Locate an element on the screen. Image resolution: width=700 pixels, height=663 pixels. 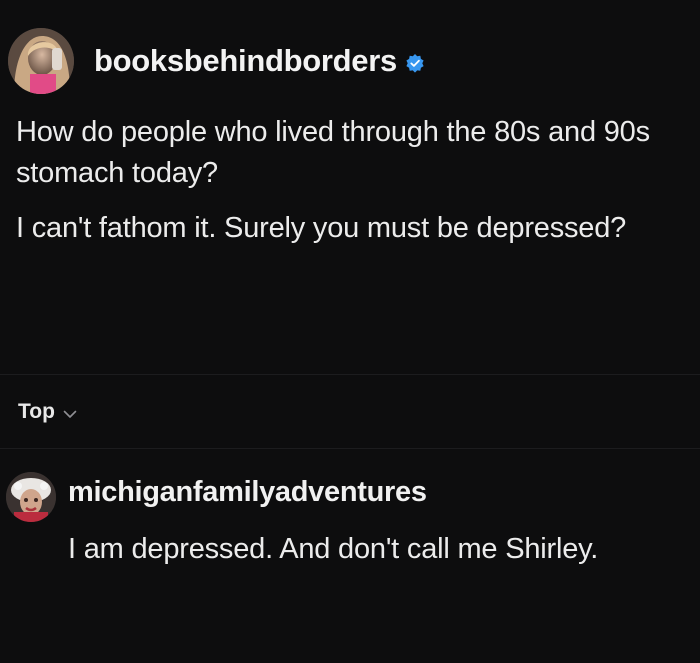
sort-dropdown: Top is located at coordinates (47, 411).